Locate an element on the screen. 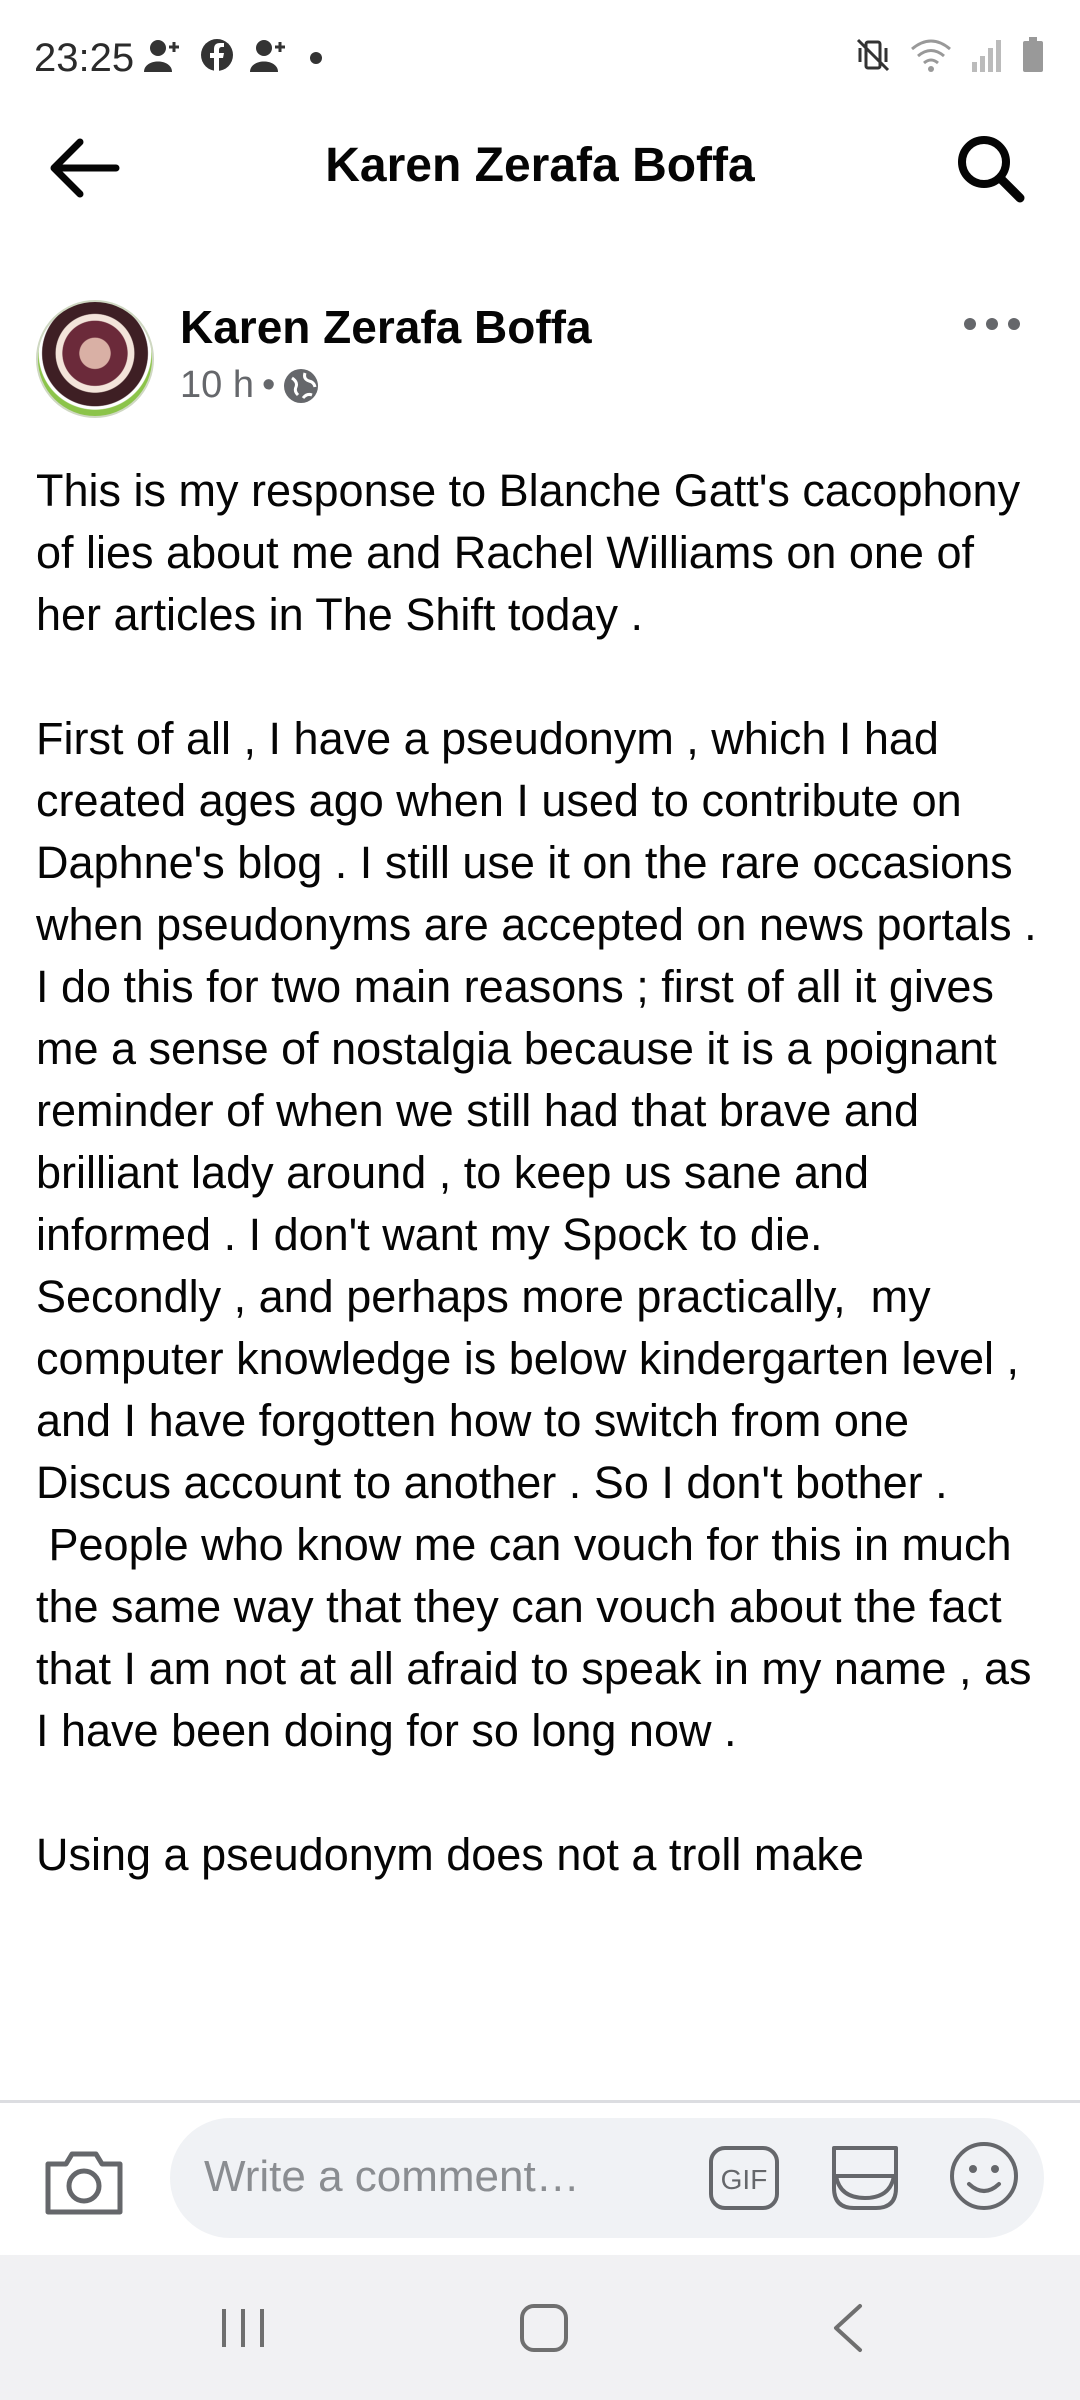  facebook-icon is located at coordinates (217, 55).